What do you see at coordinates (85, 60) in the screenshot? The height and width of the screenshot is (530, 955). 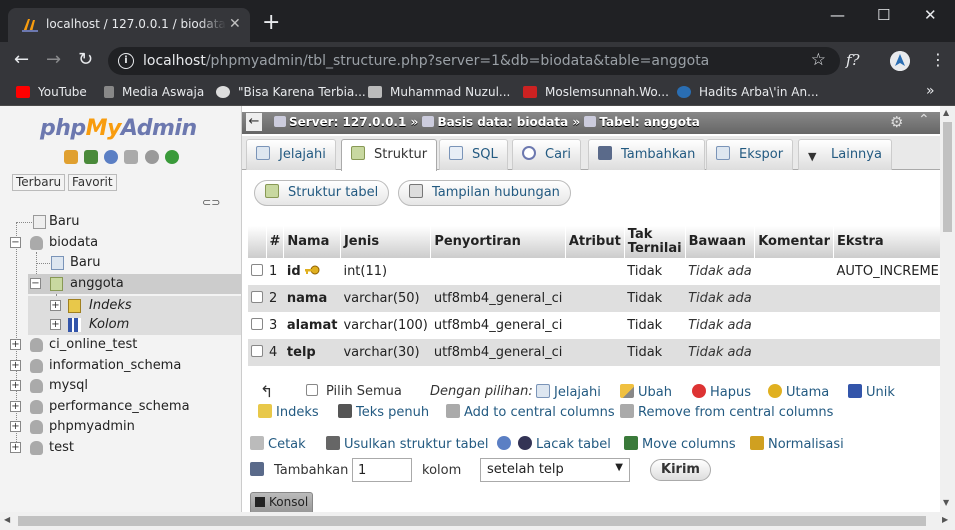 I see `reload-icon: ↻` at bounding box center [85, 60].